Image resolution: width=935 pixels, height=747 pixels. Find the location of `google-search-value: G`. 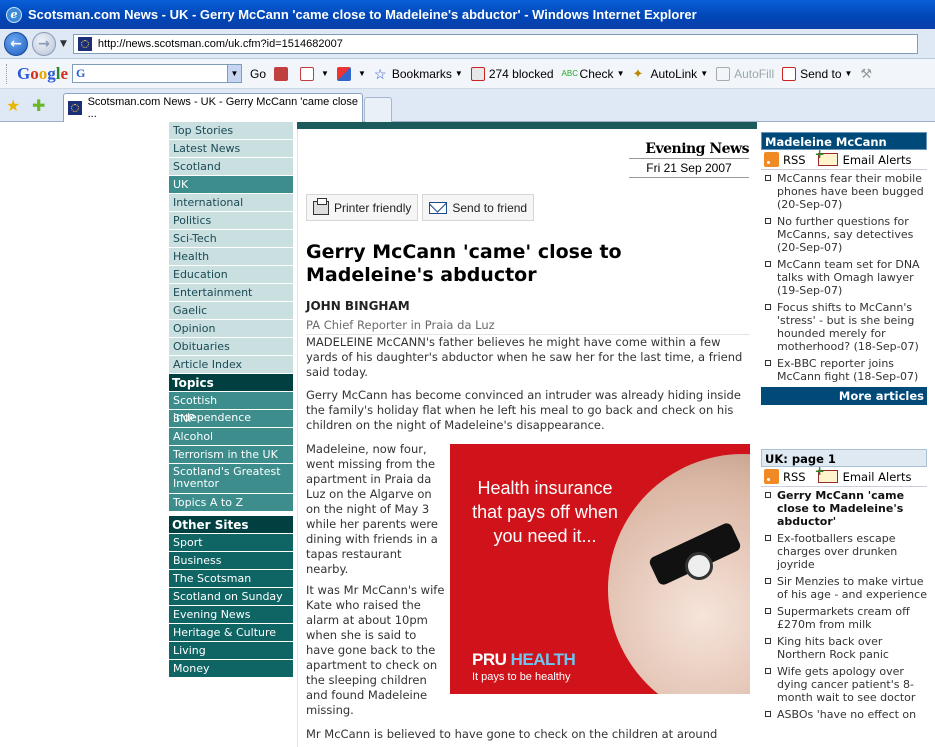

google-search-value: G is located at coordinates (81, 73).